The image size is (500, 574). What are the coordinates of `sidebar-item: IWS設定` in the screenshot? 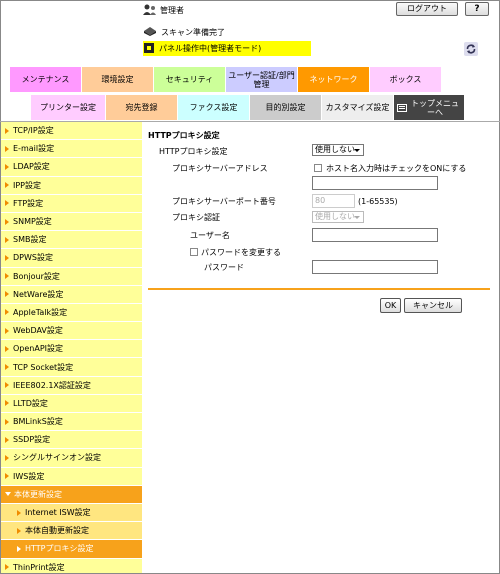 It's located at (71, 476).